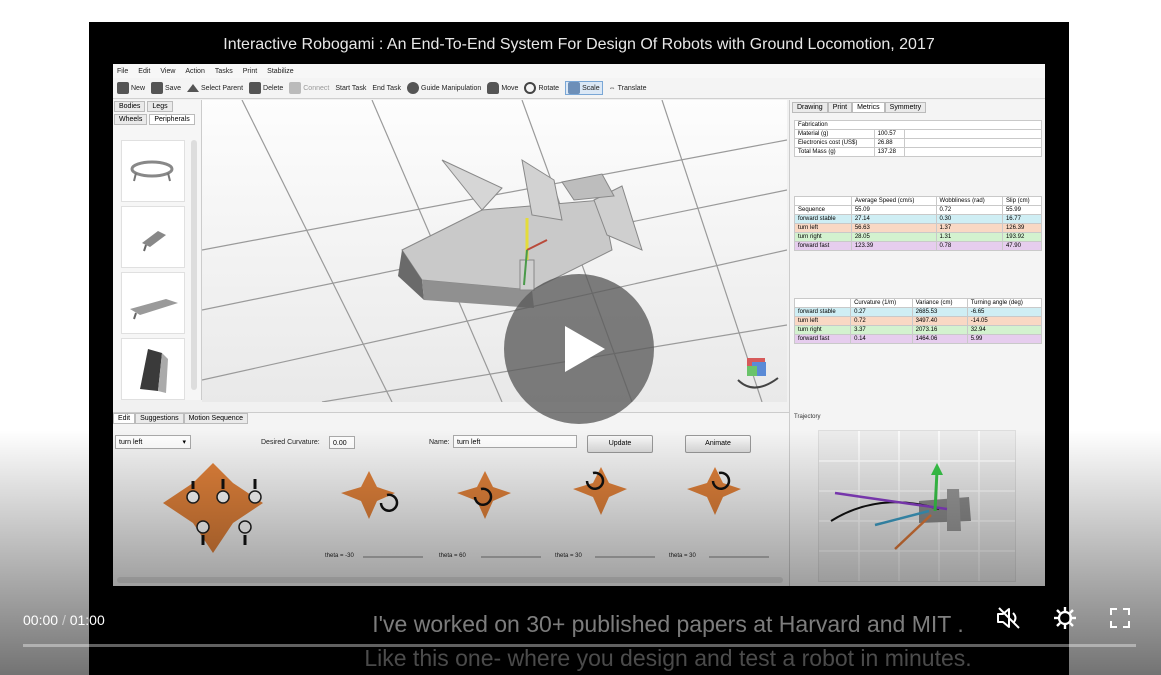 The width and height of the screenshot is (1161, 675). I want to click on column-header: Variance (cm), so click(939, 303).